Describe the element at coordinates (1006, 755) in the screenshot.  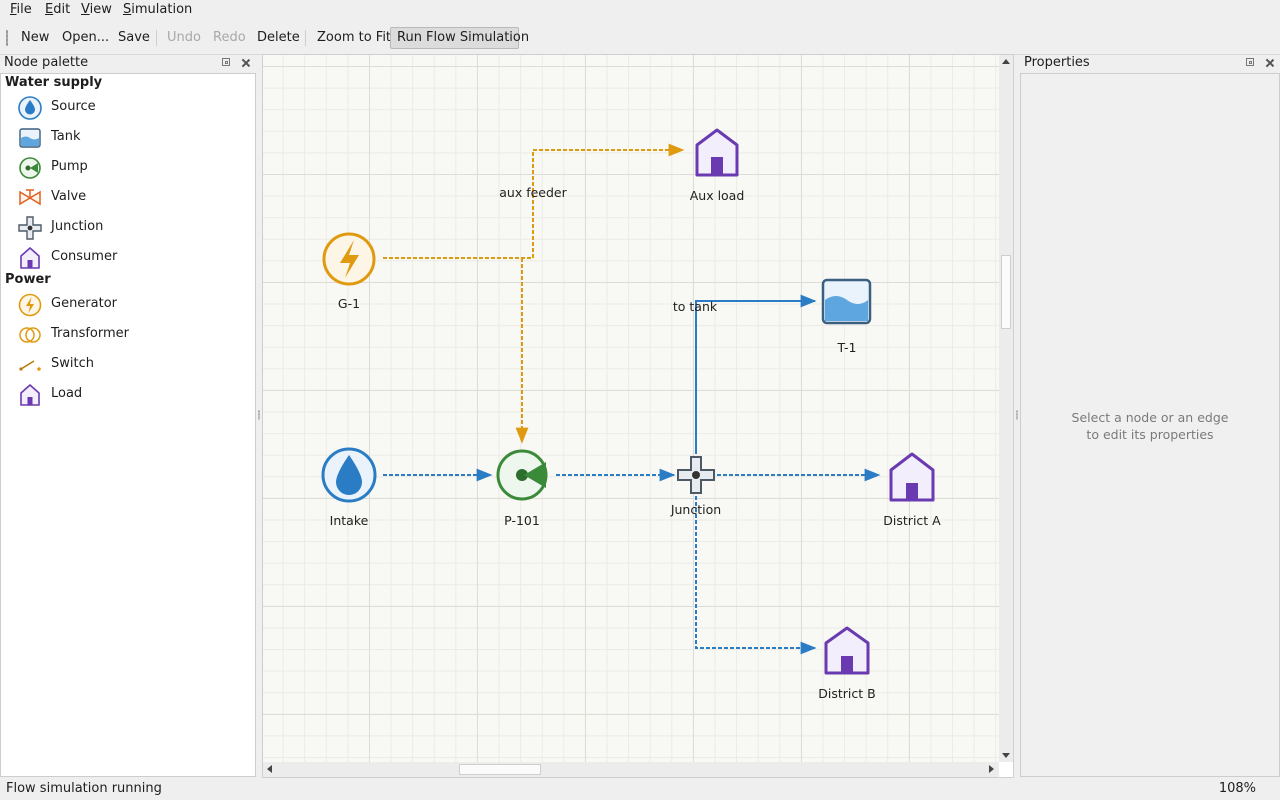
I see `scroll-down-icon` at that location.